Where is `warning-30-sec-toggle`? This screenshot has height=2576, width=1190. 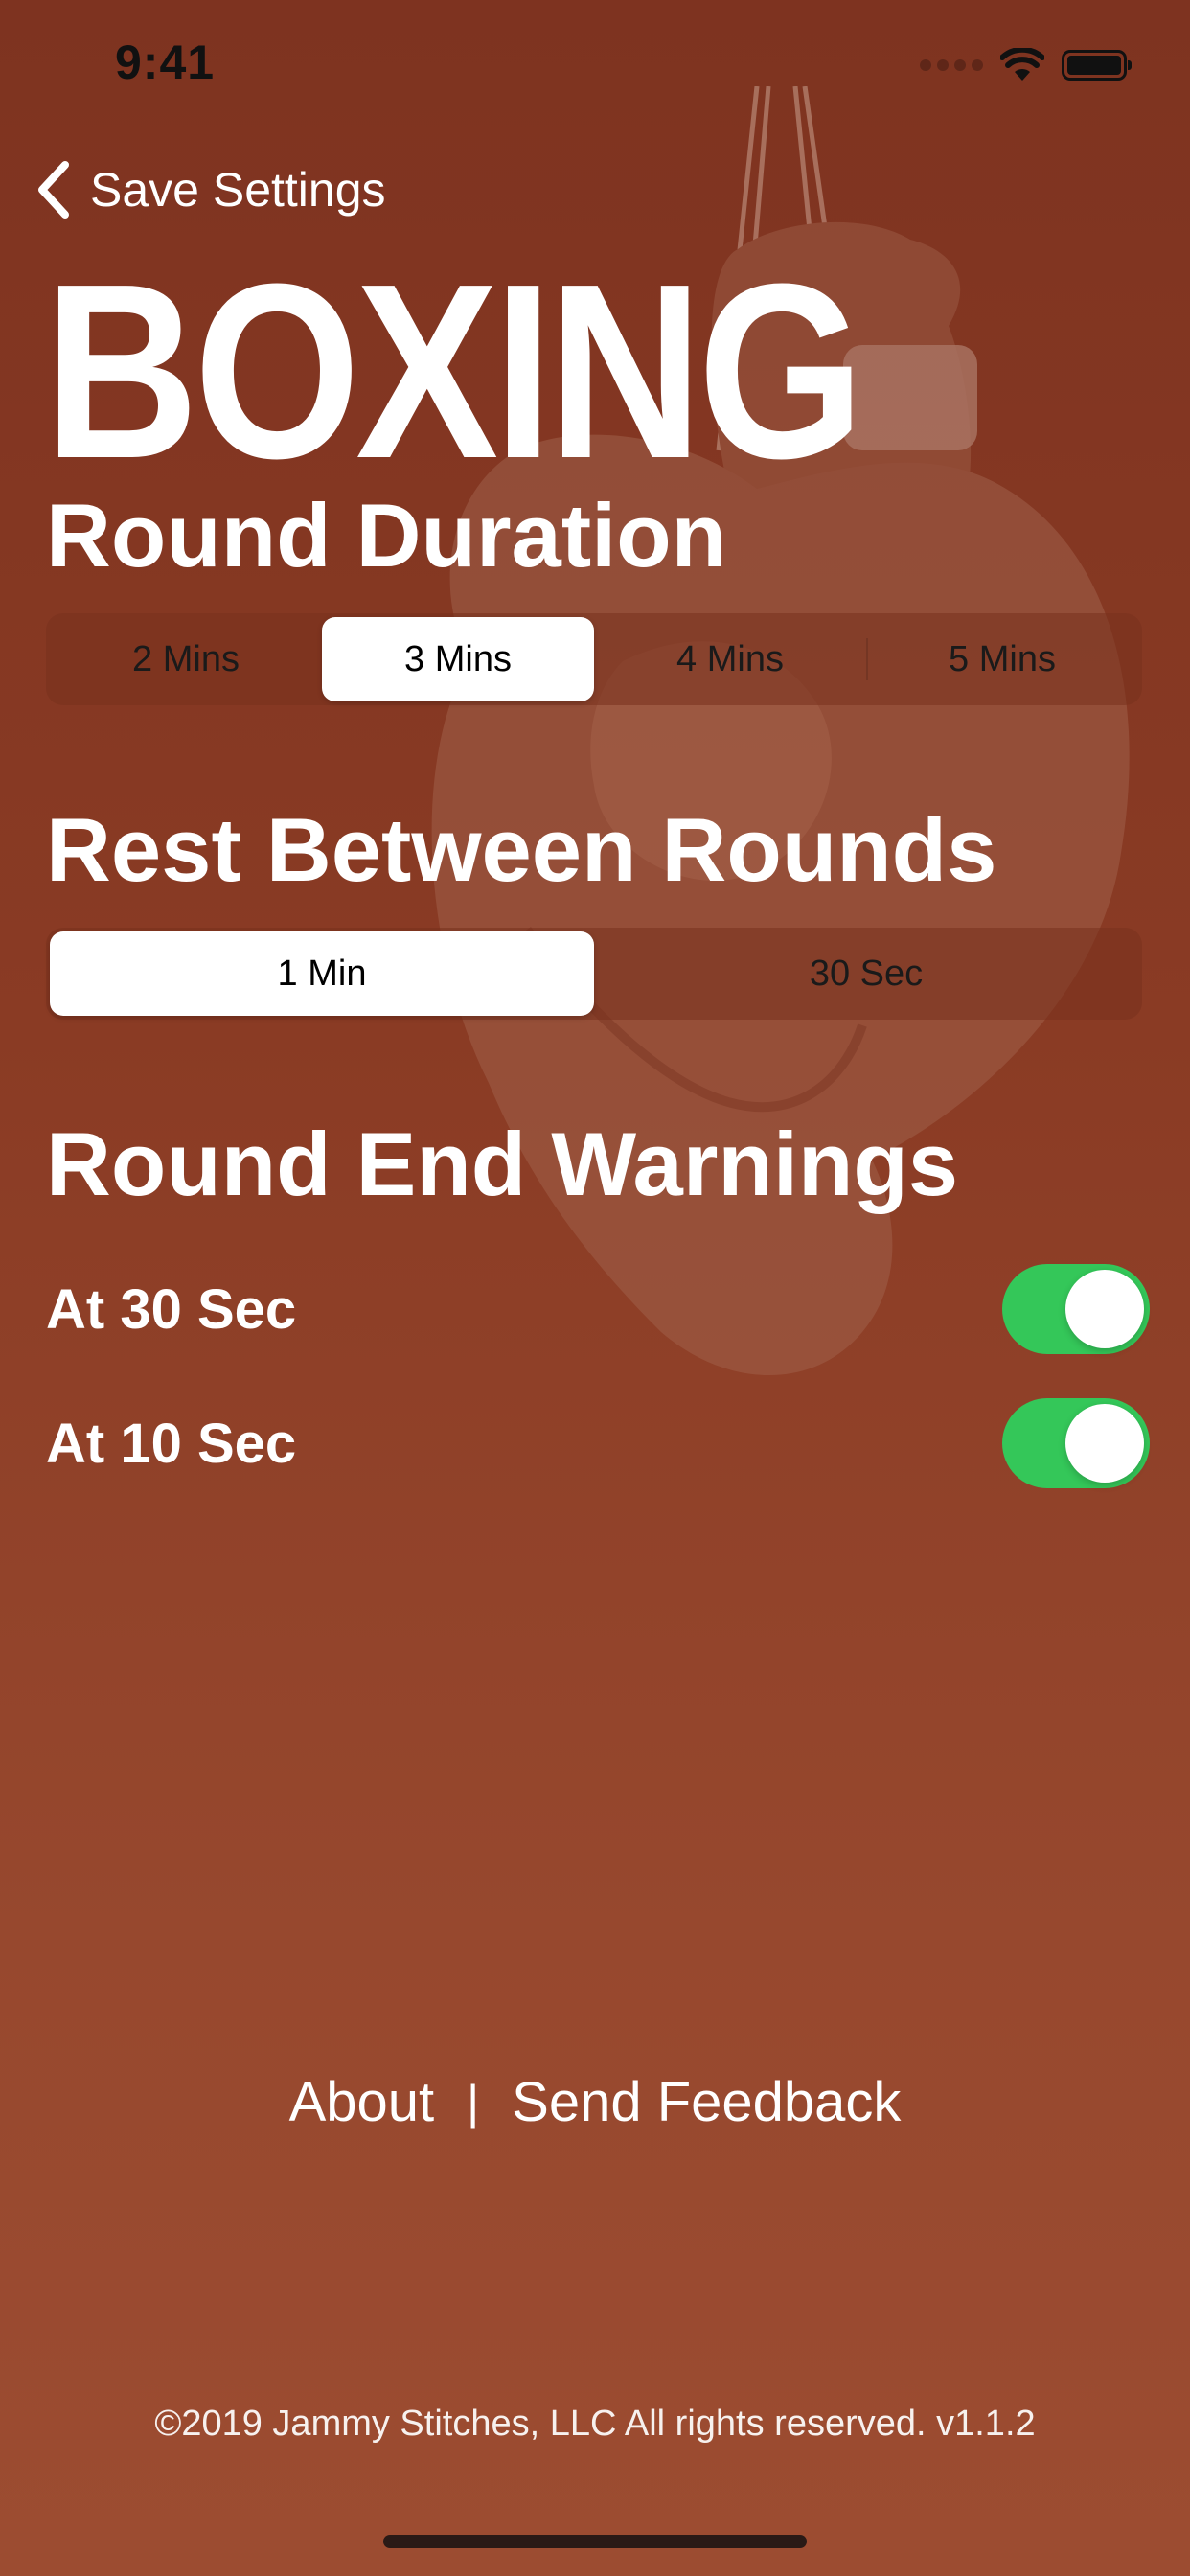 warning-30-sec-toggle is located at coordinates (1076, 1309).